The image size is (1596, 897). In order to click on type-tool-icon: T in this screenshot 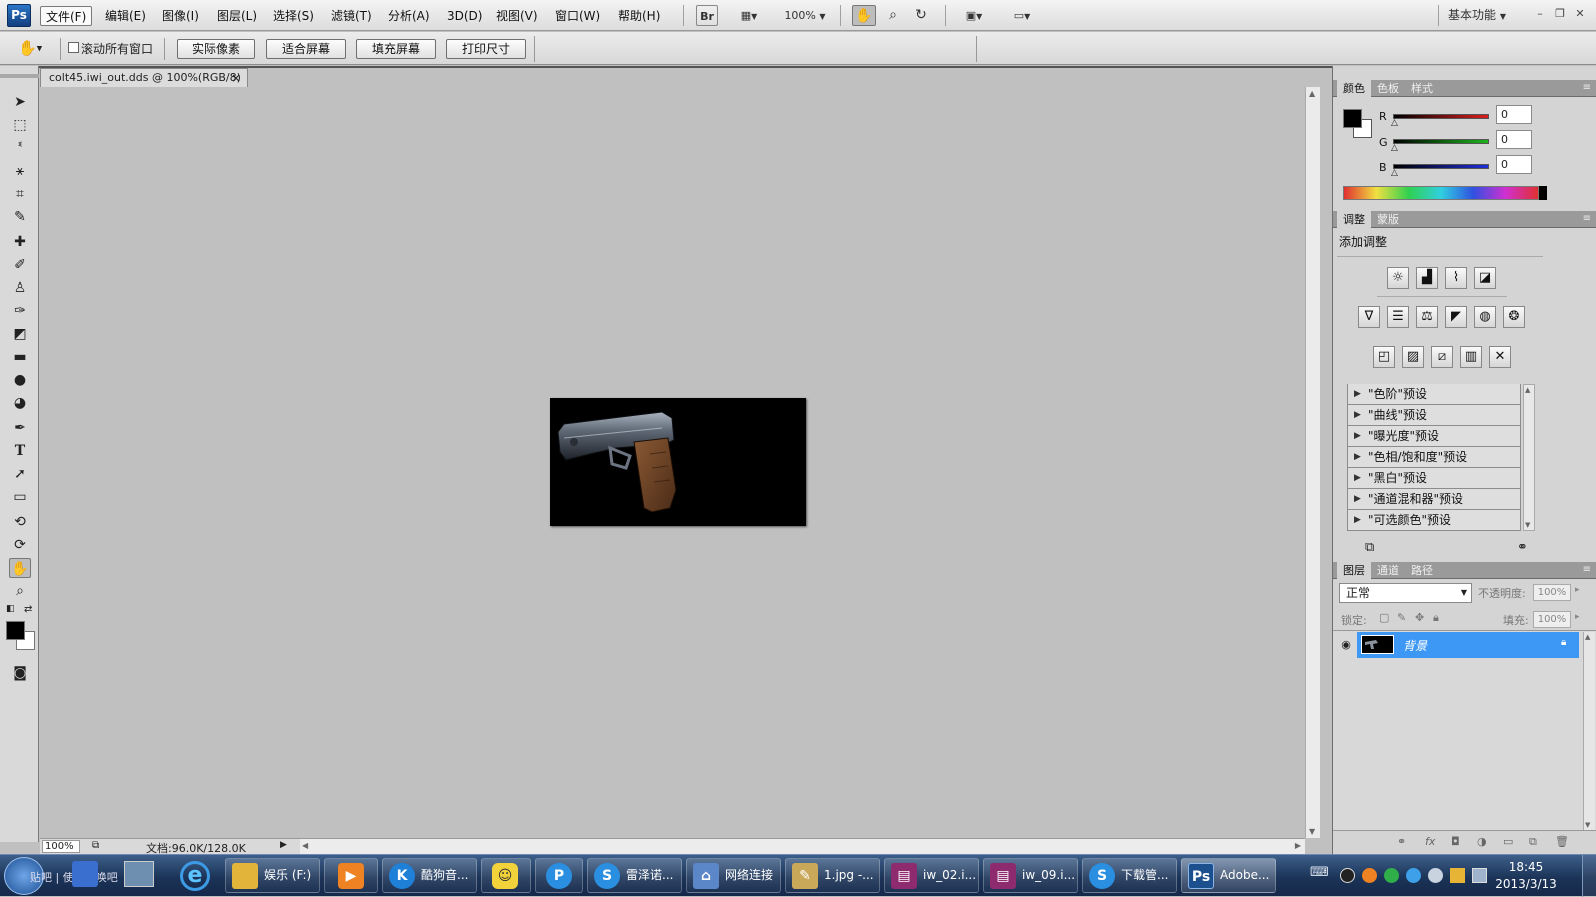, I will do `click(20, 451)`.